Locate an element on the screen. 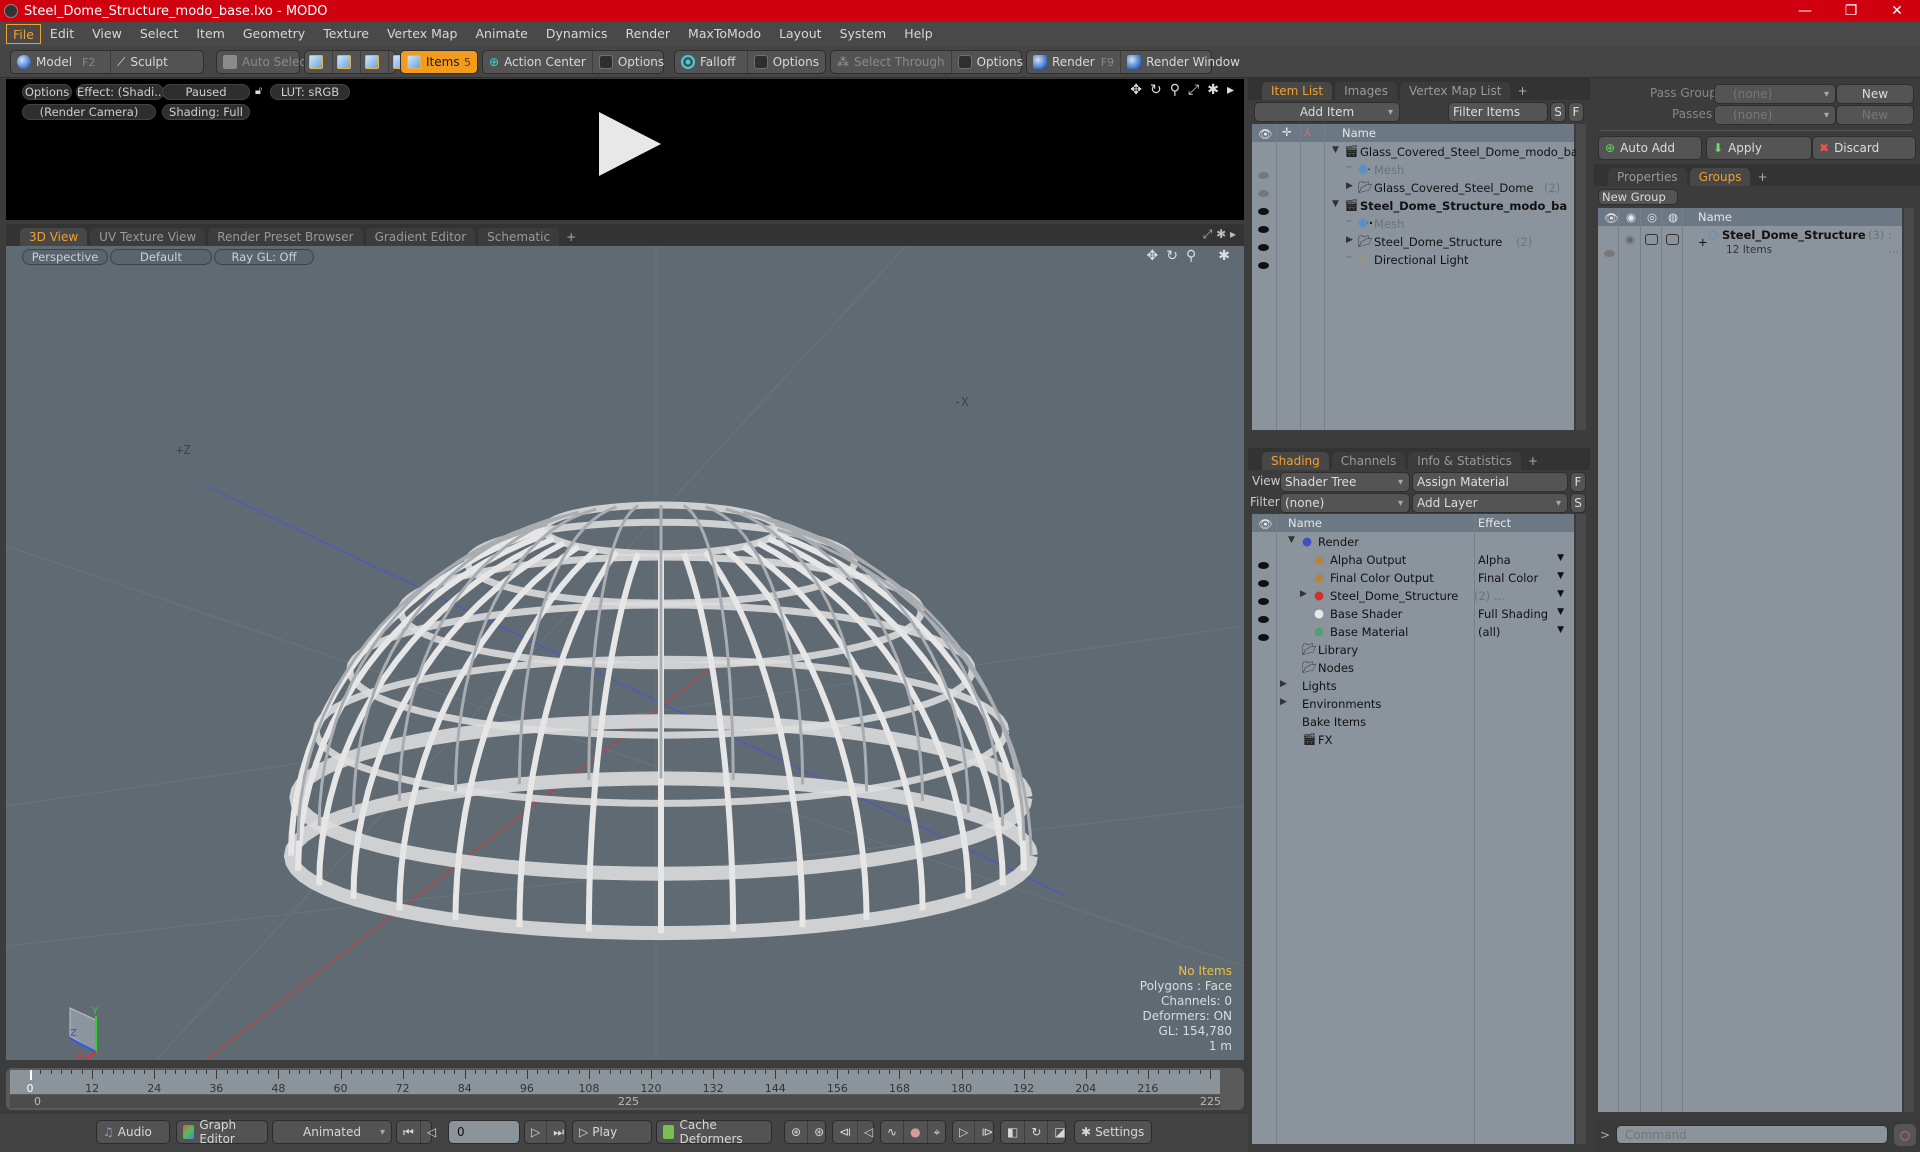 Image resolution: width=1920 pixels, height=1152 pixels. tab-info-statistics: Info & Statistics is located at coordinates (1464, 461).